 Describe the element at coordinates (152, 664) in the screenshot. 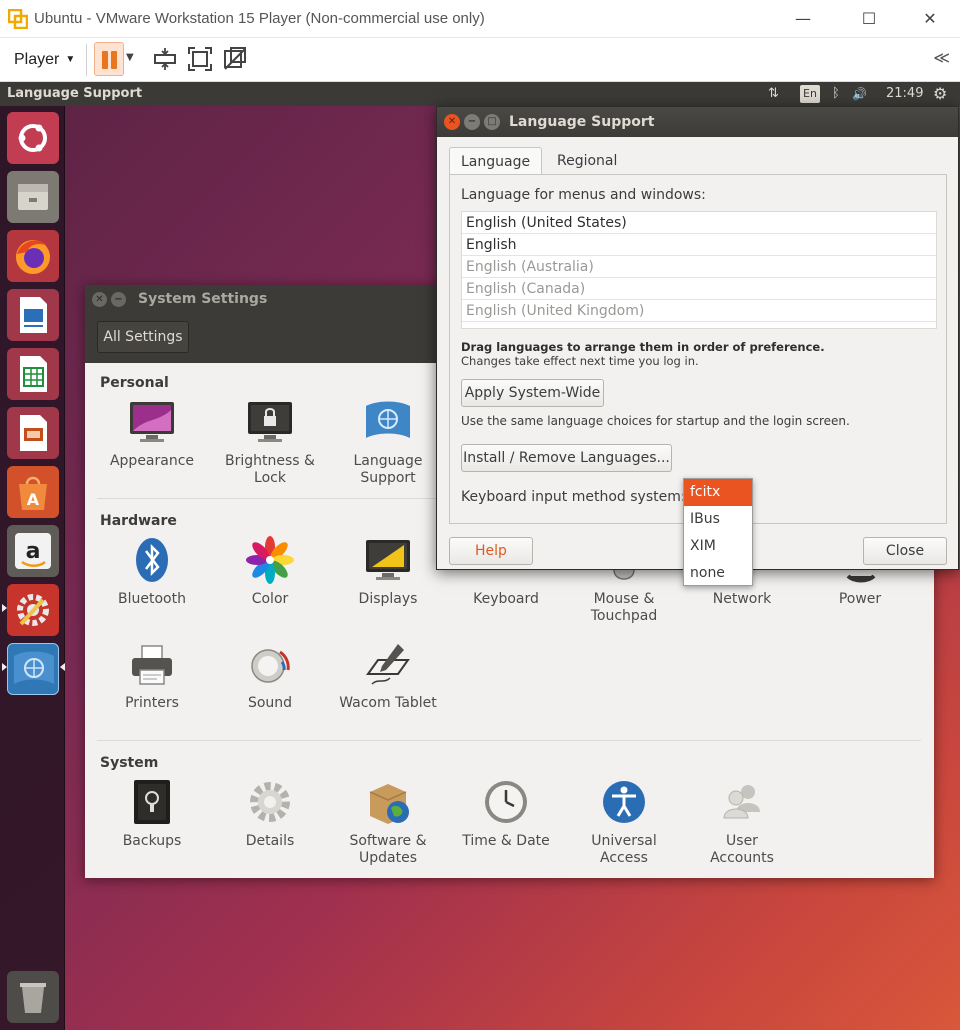

I see `printer-icon` at that location.